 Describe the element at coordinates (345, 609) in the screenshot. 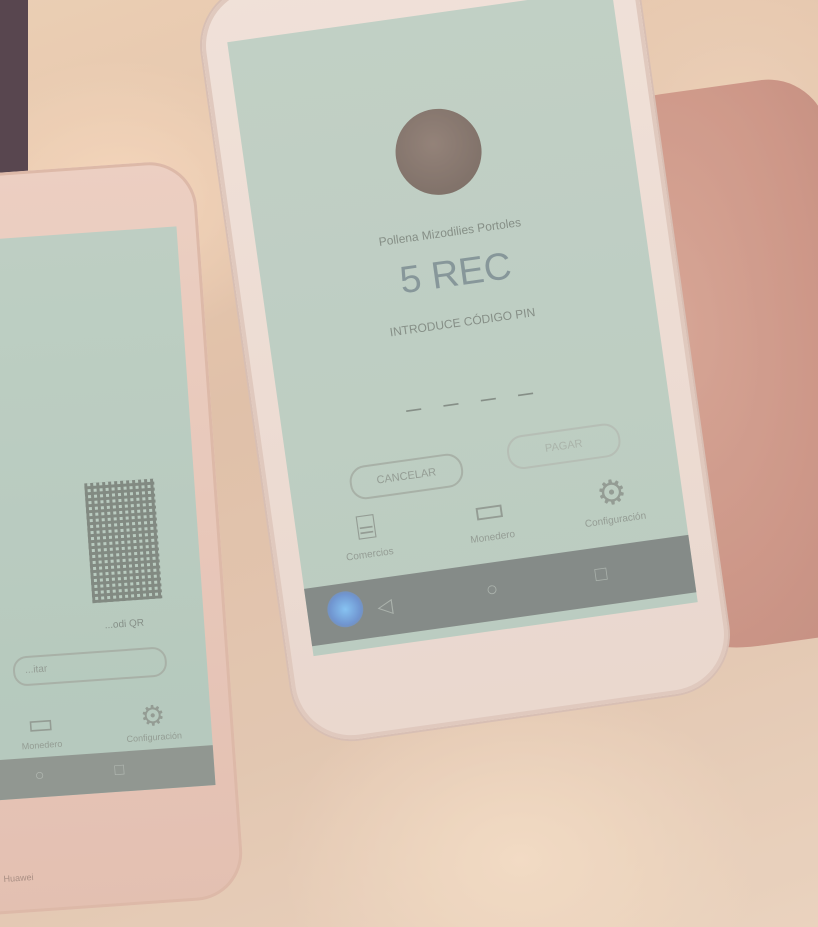

I see `notification-light` at that location.